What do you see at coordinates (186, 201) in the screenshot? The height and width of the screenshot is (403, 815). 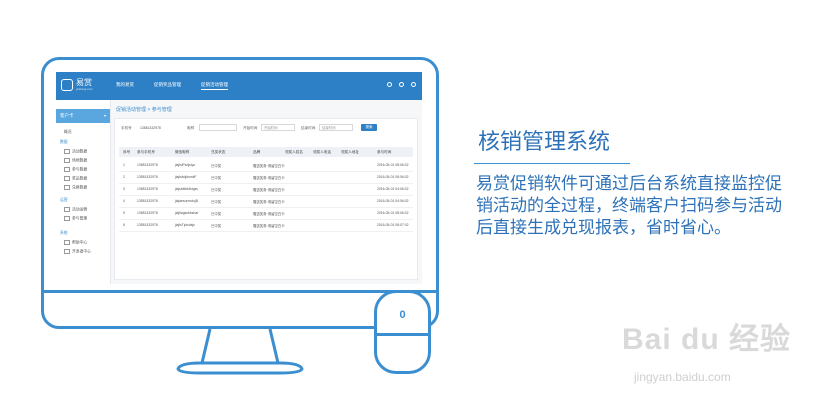 I see `table-cell: jiajaesurmoiujB` at bounding box center [186, 201].